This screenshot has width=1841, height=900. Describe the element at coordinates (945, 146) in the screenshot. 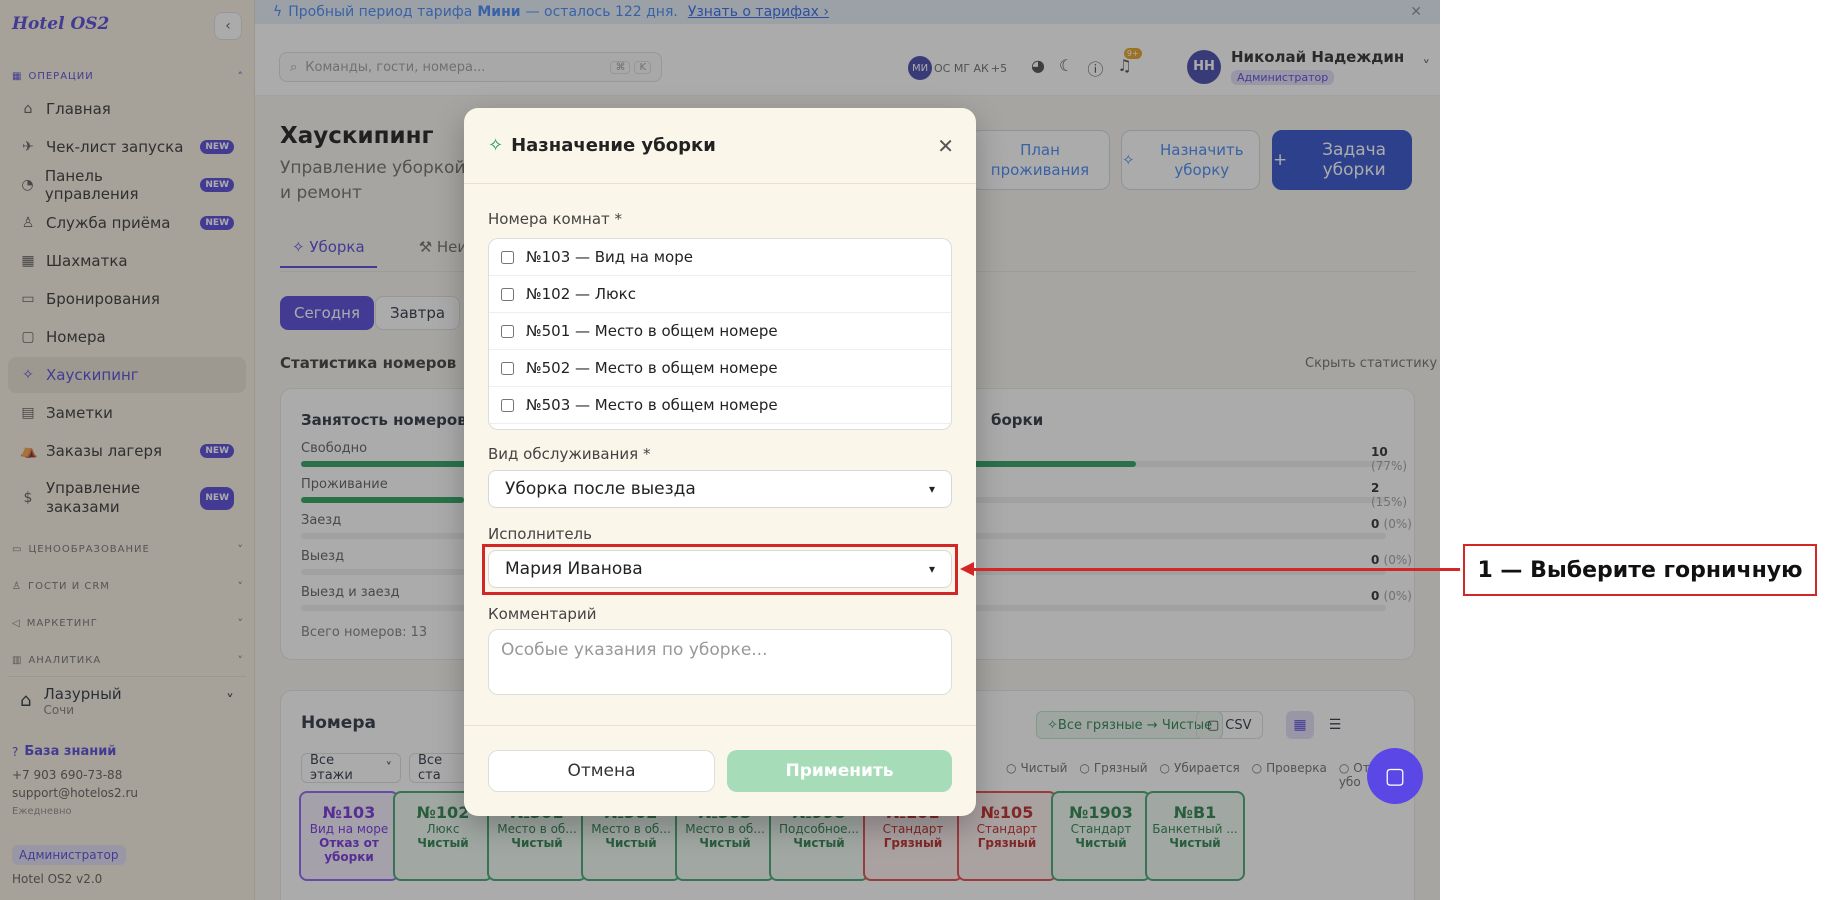

I see `close-icon: ✕` at that location.